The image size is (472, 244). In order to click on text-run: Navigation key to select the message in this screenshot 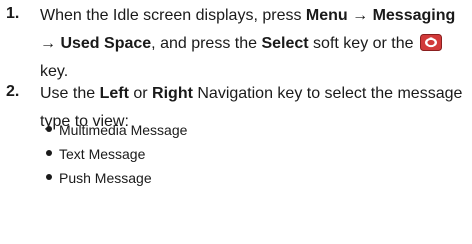, I will do `click(327, 93)`.